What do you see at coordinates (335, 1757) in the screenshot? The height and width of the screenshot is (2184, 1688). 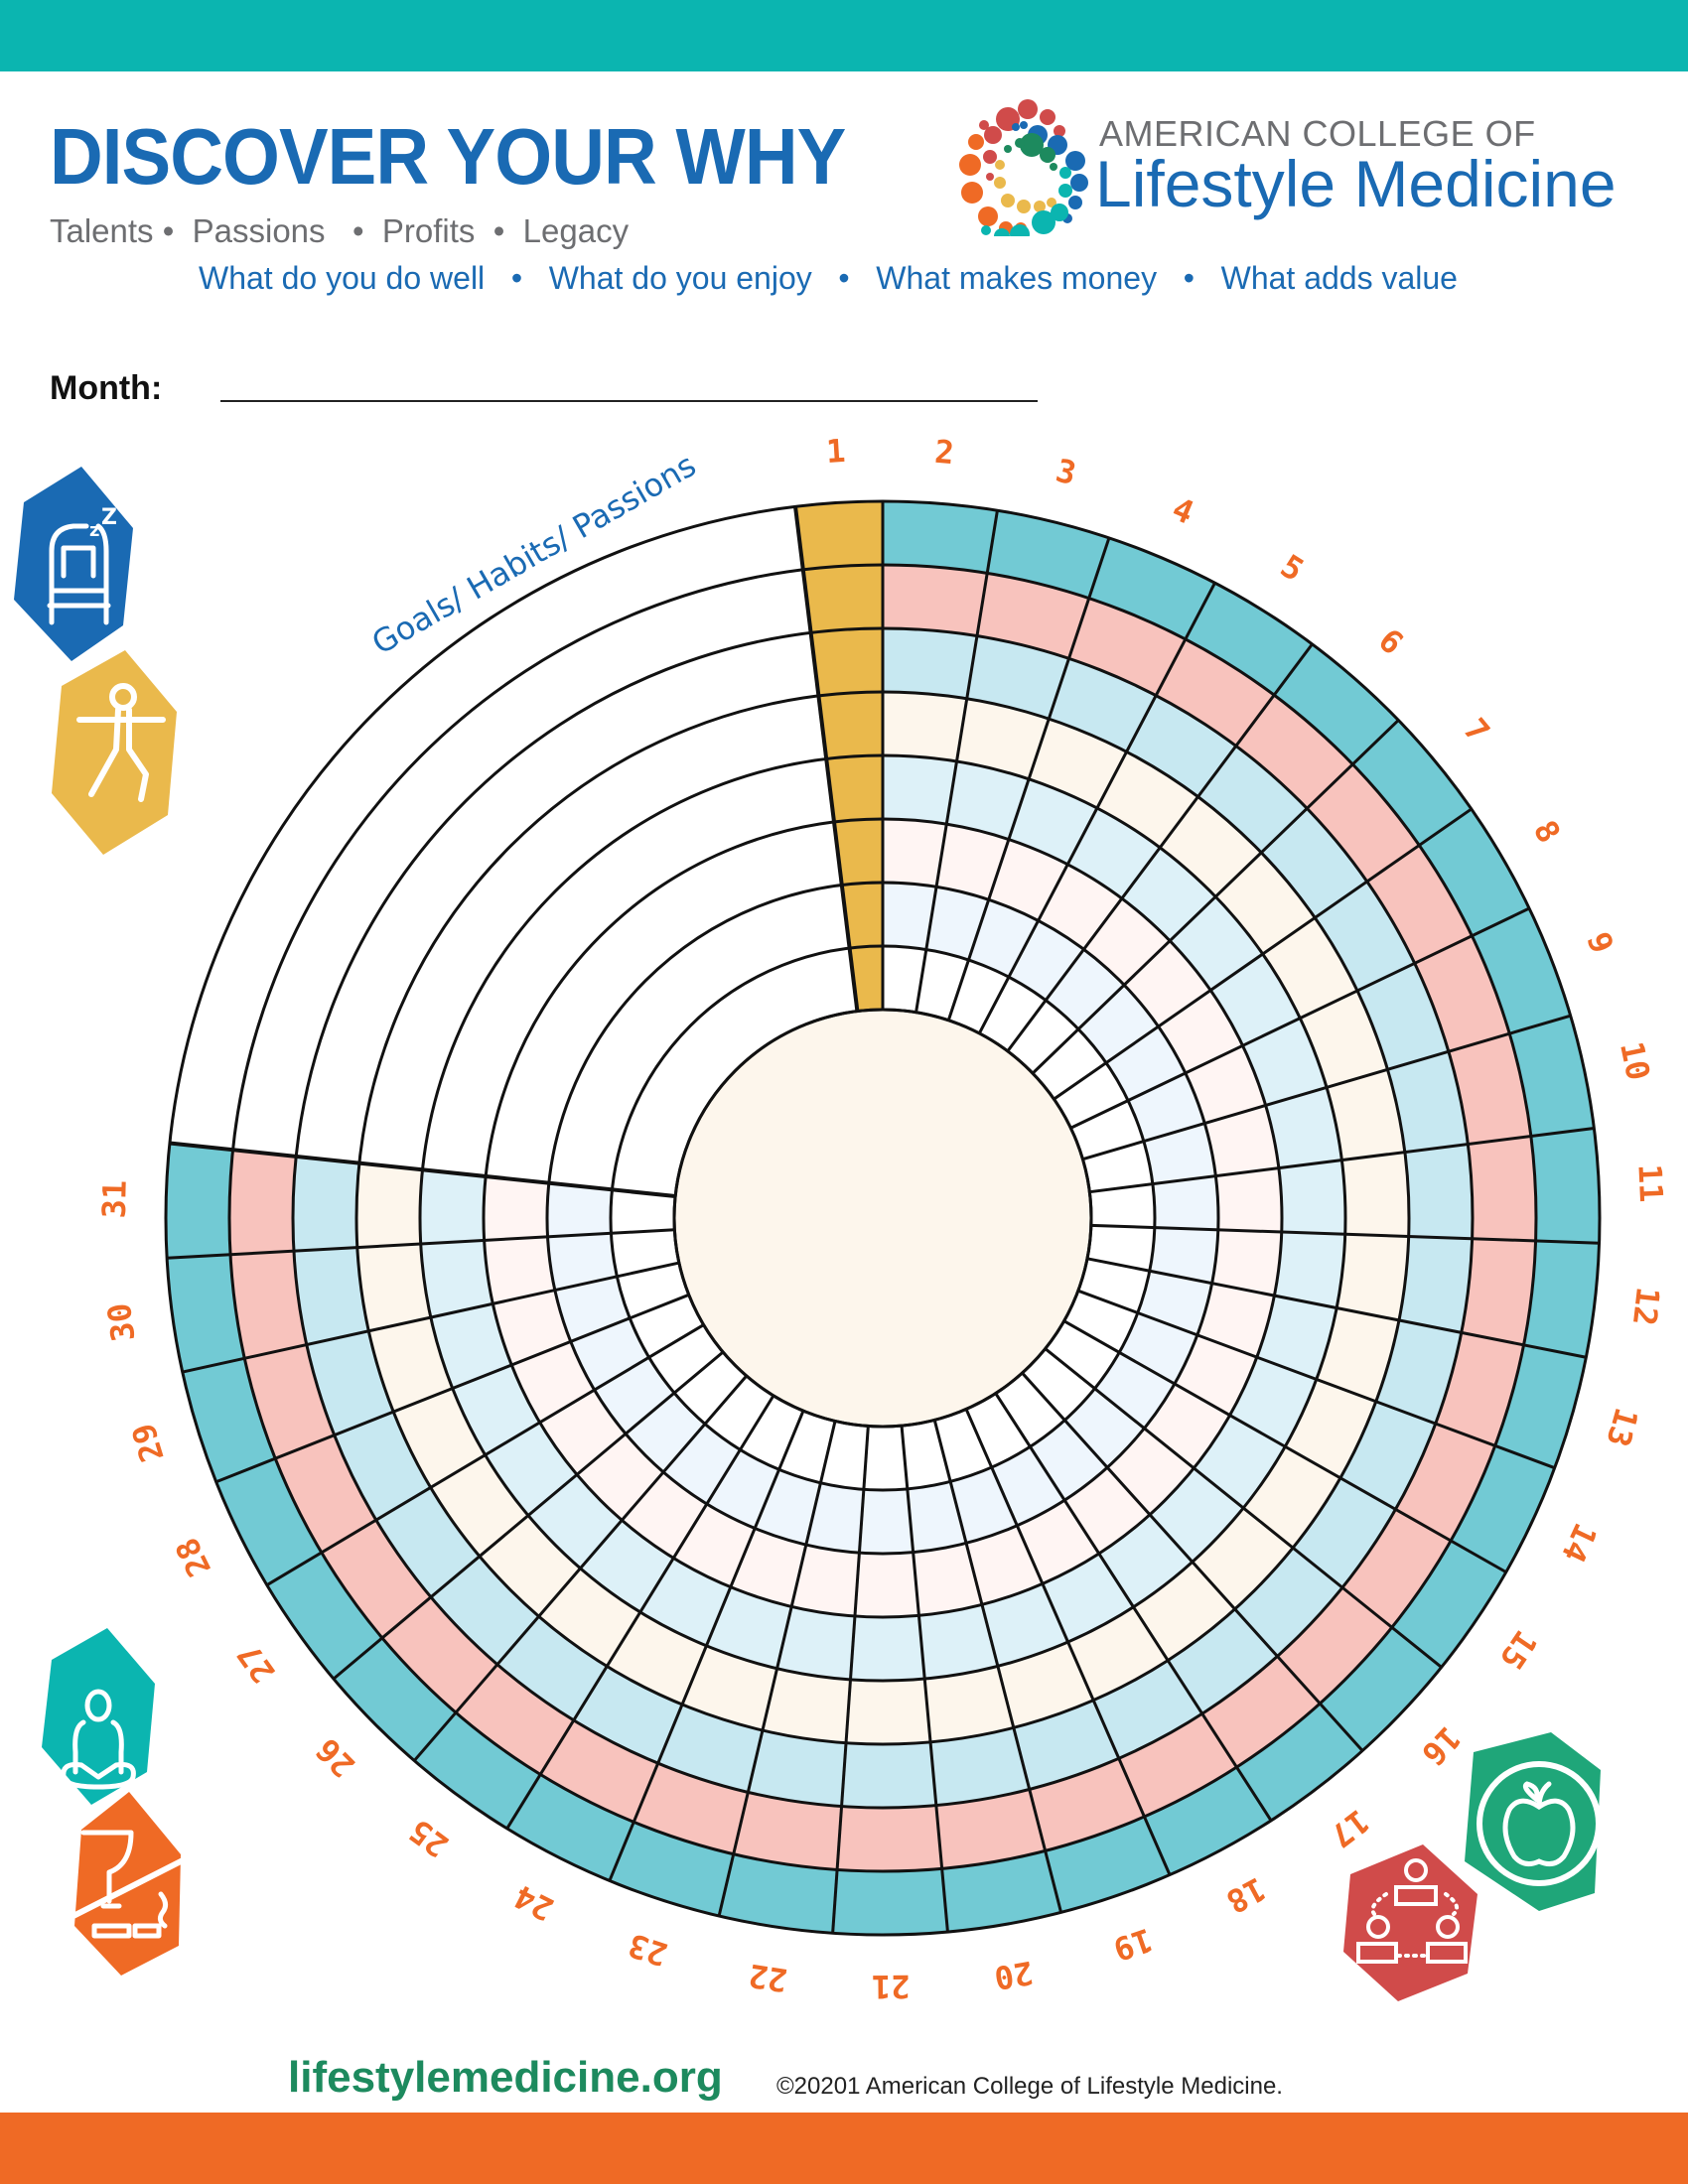 I see `day-label-26: 26` at bounding box center [335, 1757].